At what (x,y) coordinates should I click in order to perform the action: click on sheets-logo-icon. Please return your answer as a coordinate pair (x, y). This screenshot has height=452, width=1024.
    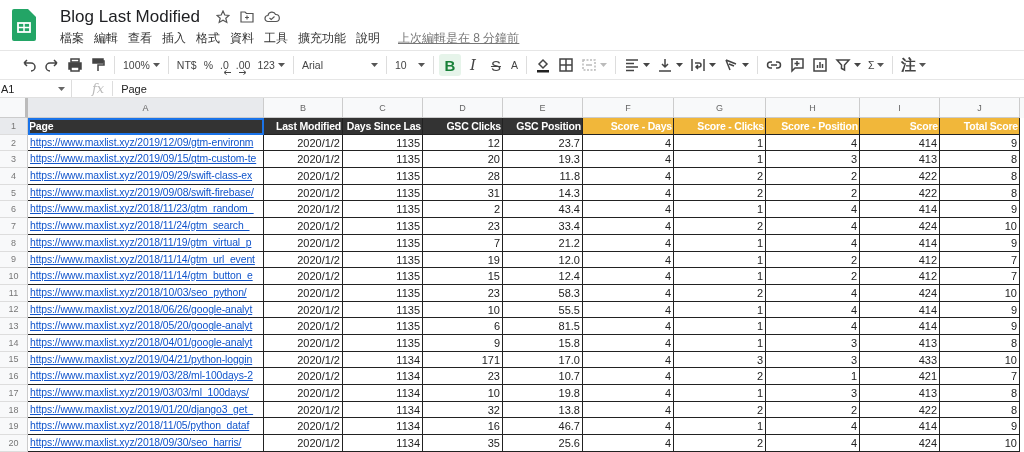
    Looking at the image, I should click on (24, 25).